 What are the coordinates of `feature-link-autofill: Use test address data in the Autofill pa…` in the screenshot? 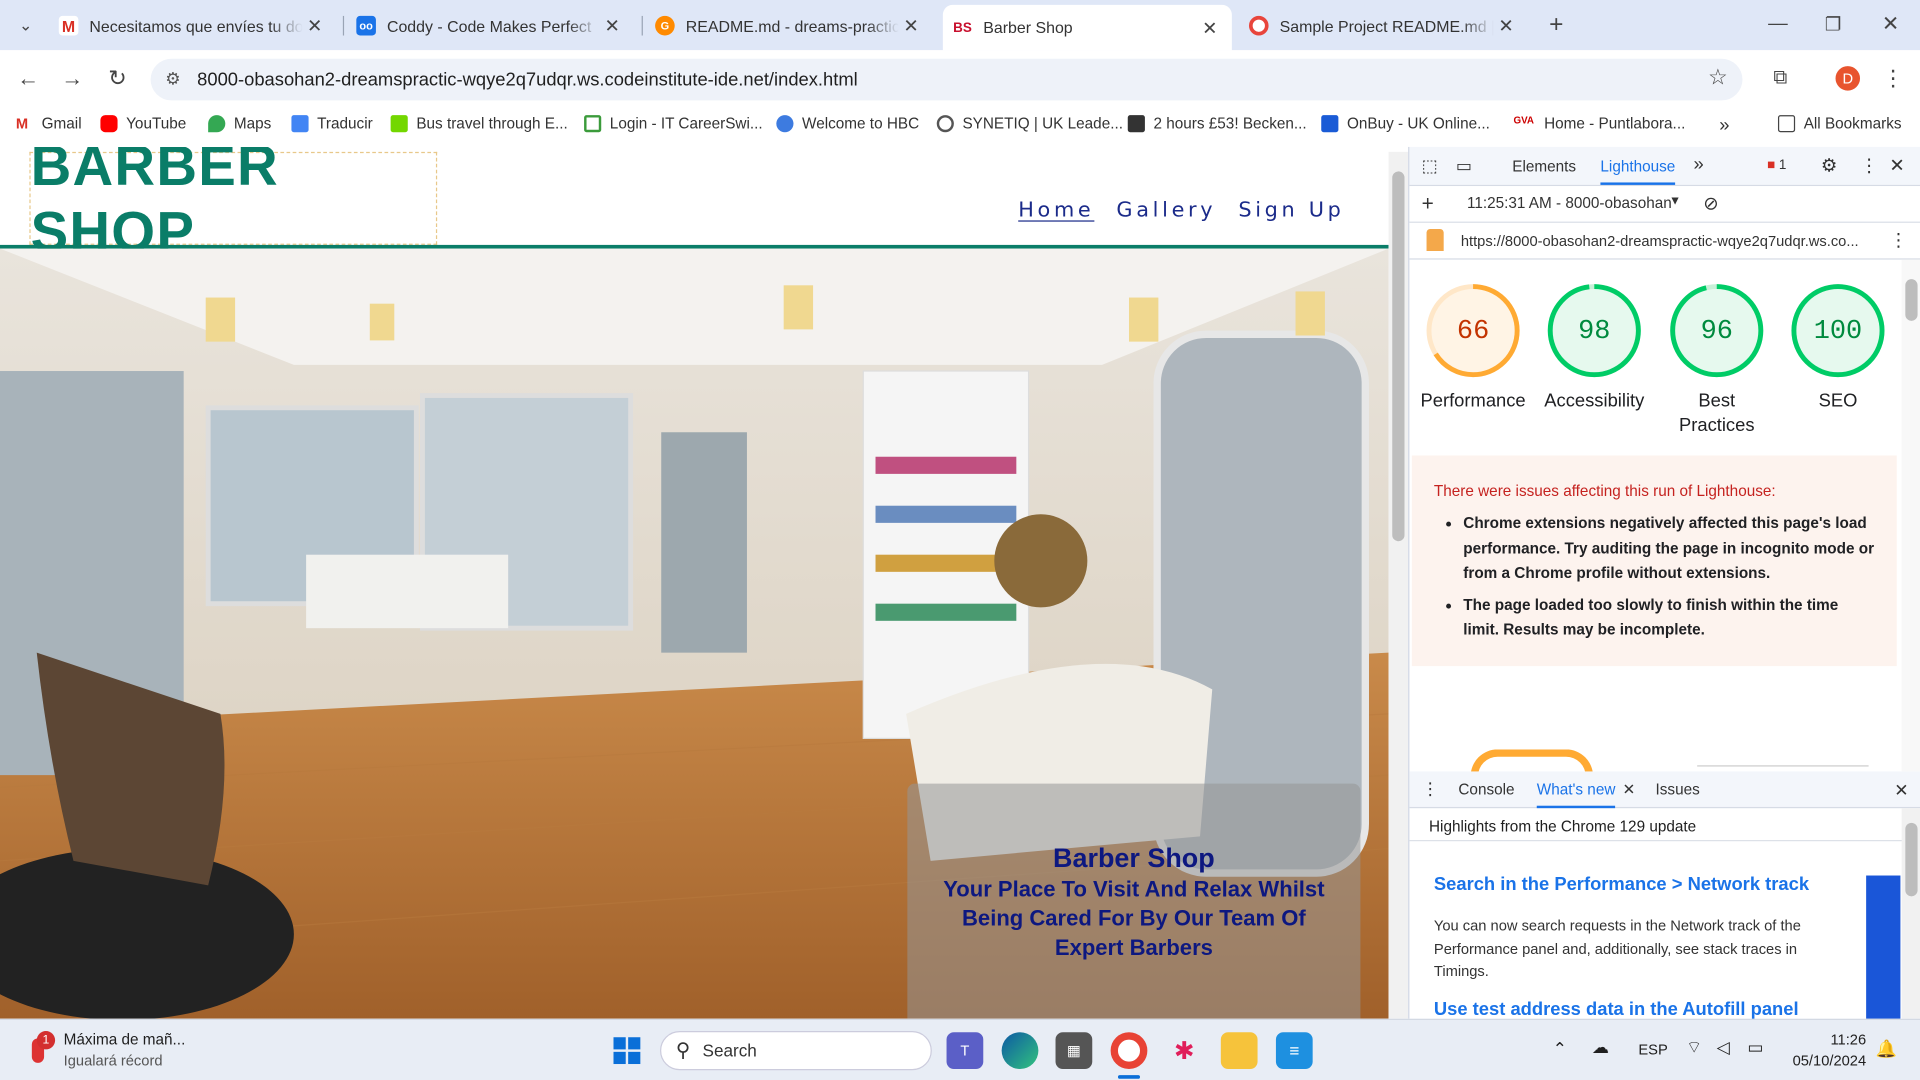 It's located at (1616, 1009).